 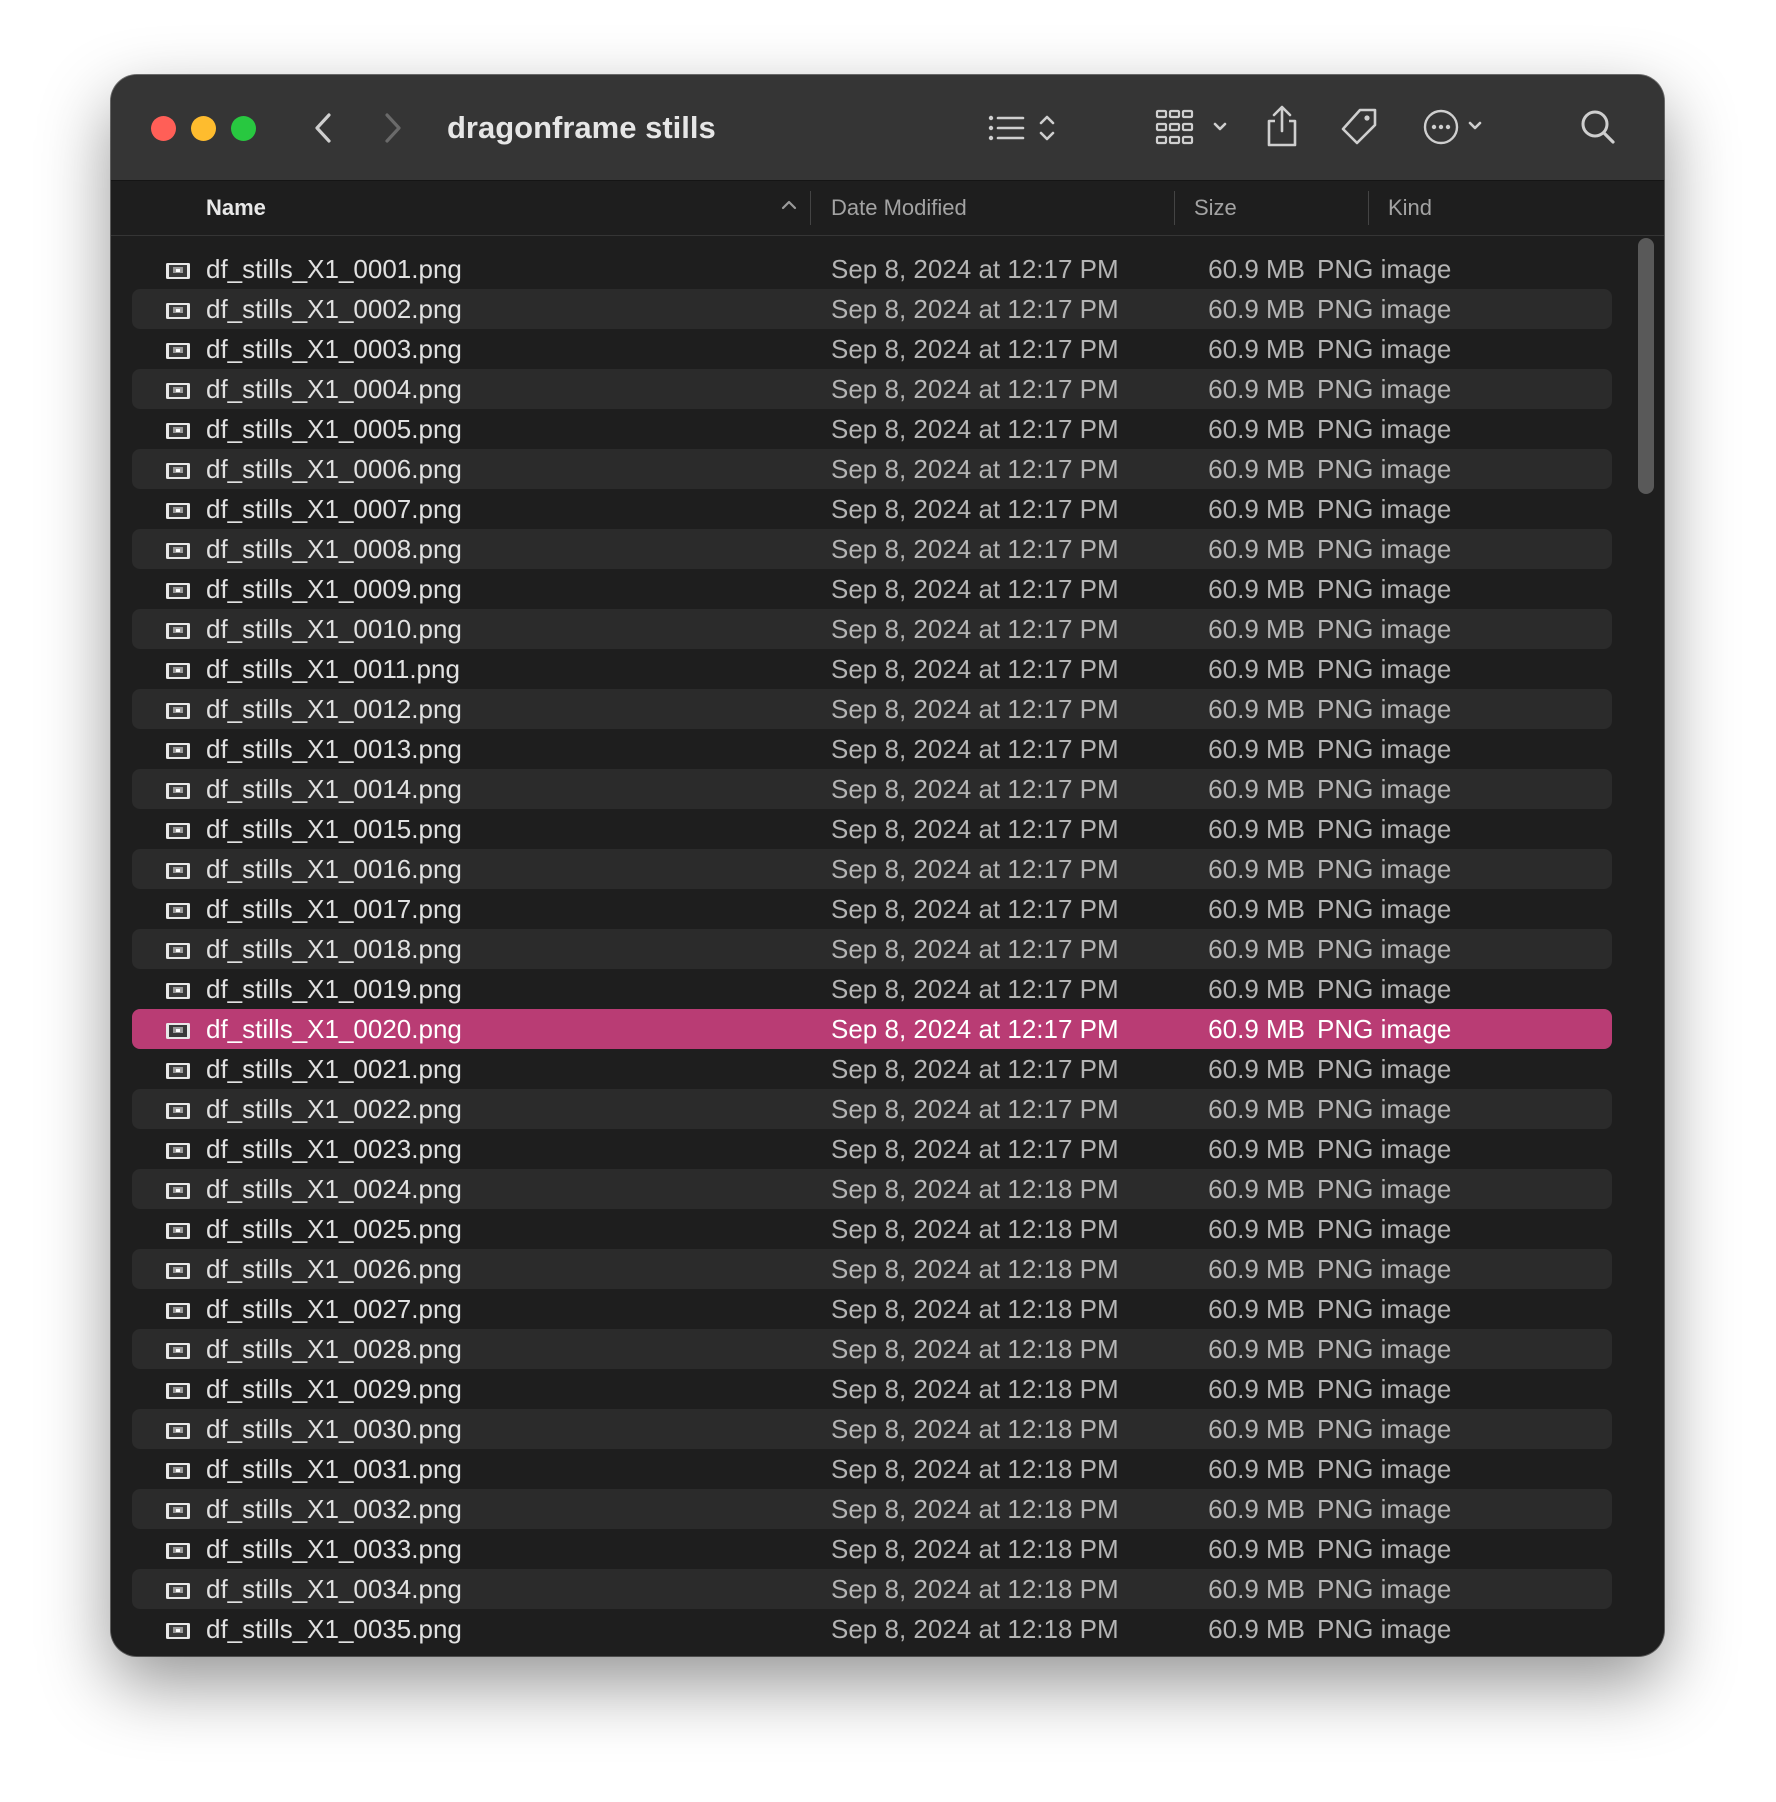 I want to click on column-header-name: Name, so click(x=236, y=208).